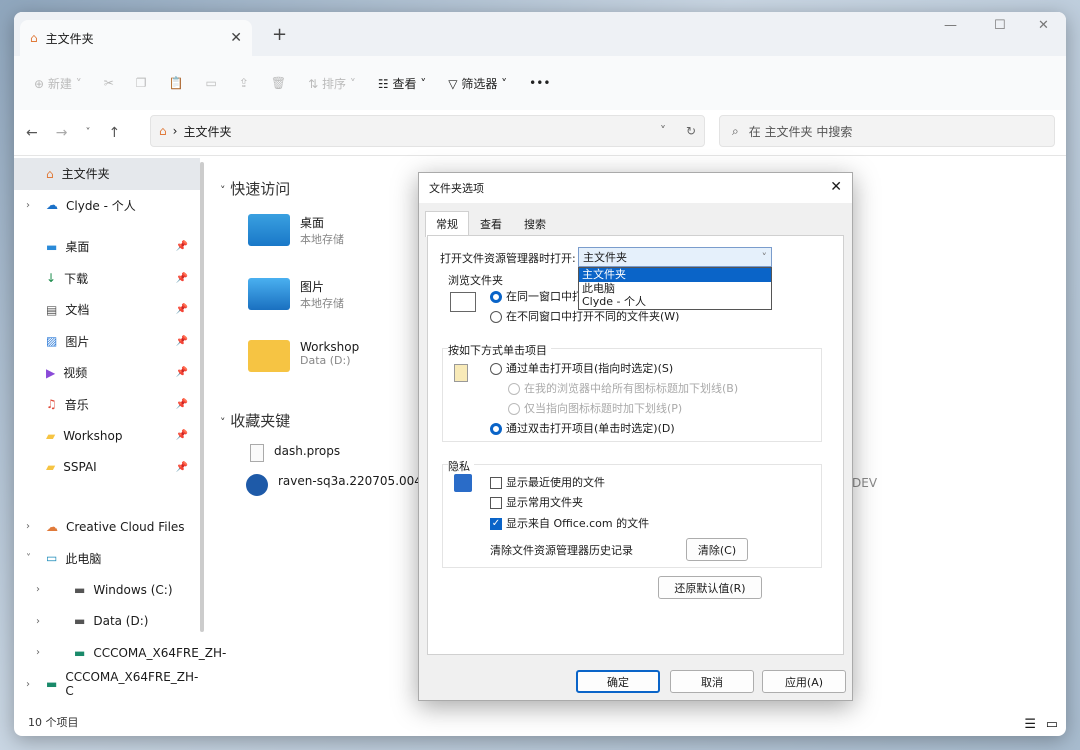 The image size is (1080, 750). What do you see at coordinates (887, 131) in the screenshot?
I see `search-input: ⌕ 在 主文件夹 中搜索` at bounding box center [887, 131].